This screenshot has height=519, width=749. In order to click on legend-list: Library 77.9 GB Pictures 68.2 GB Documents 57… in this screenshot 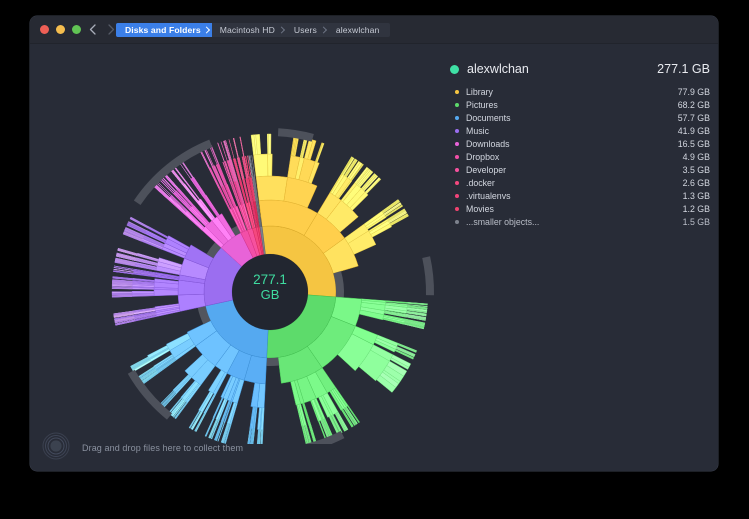, I will do `click(580, 156)`.